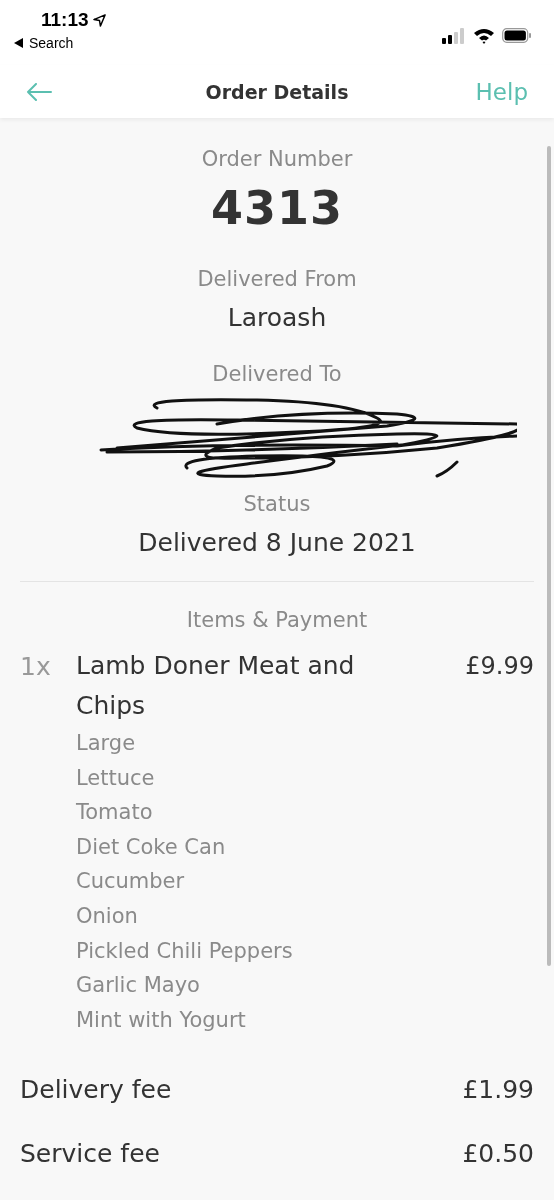 The width and height of the screenshot is (554, 1200). Describe the element at coordinates (277, 504) in the screenshot. I see `status-label: Status` at that location.